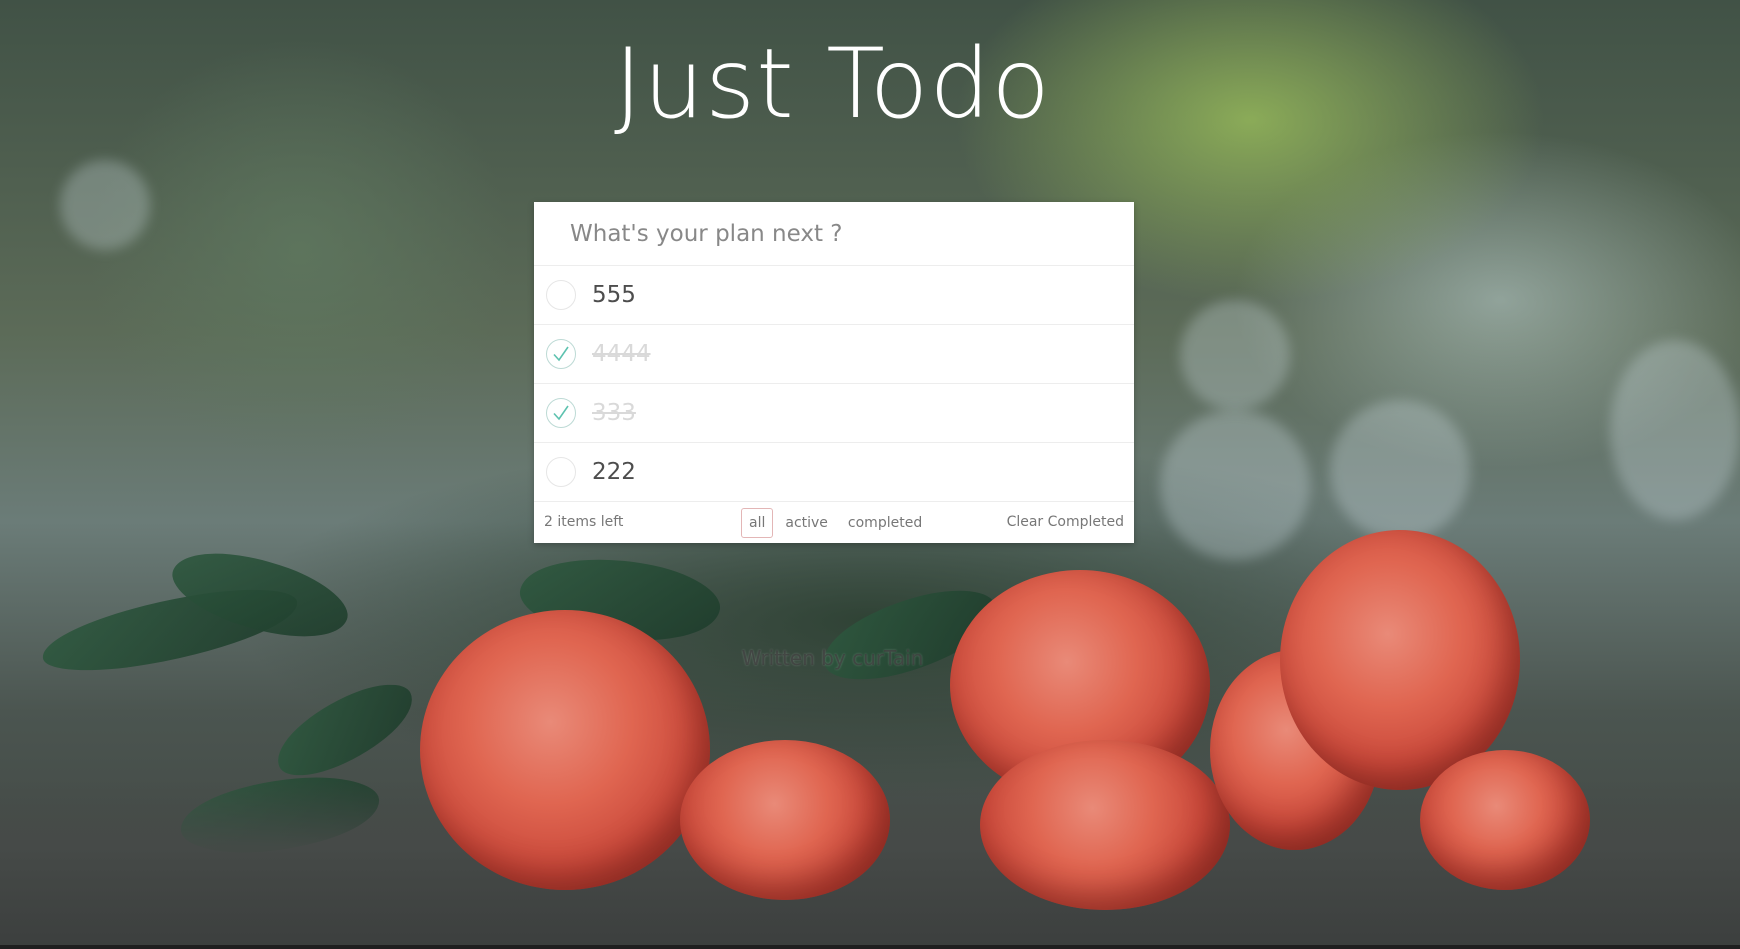  What do you see at coordinates (834, 354) in the screenshot?
I see `todo-item: 4444` at bounding box center [834, 354].